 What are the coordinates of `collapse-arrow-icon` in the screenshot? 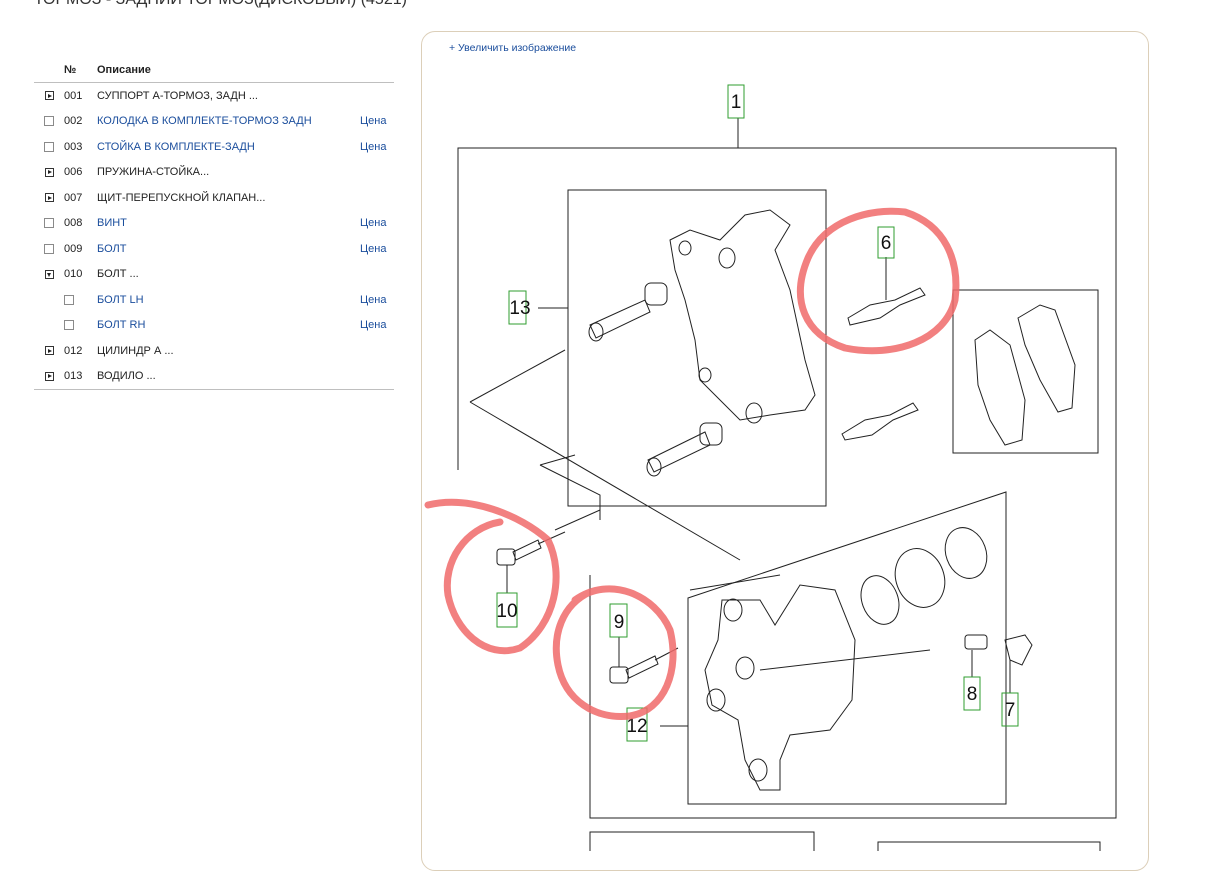 It's located at (49, 274).